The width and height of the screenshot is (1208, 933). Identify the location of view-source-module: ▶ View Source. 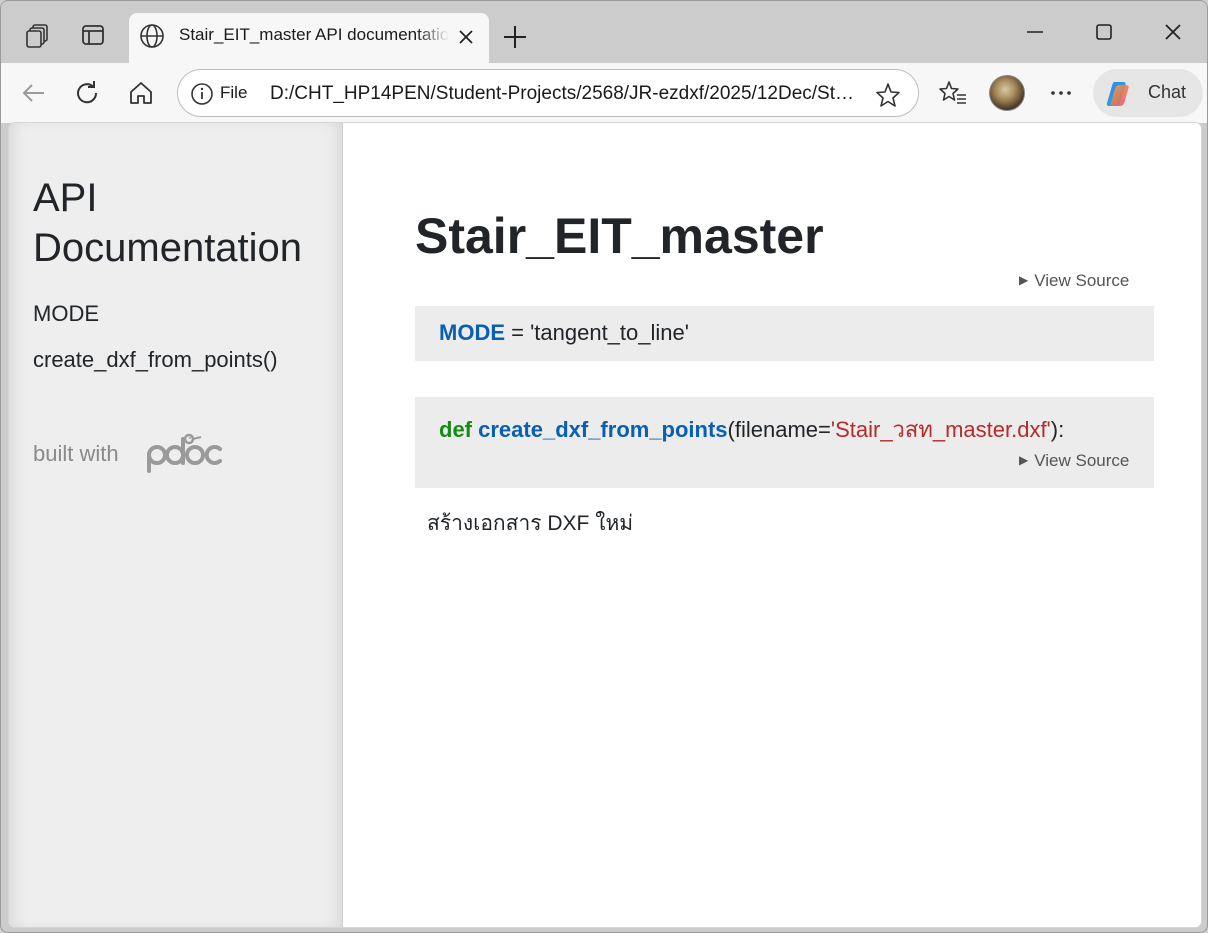
(1074, 281).